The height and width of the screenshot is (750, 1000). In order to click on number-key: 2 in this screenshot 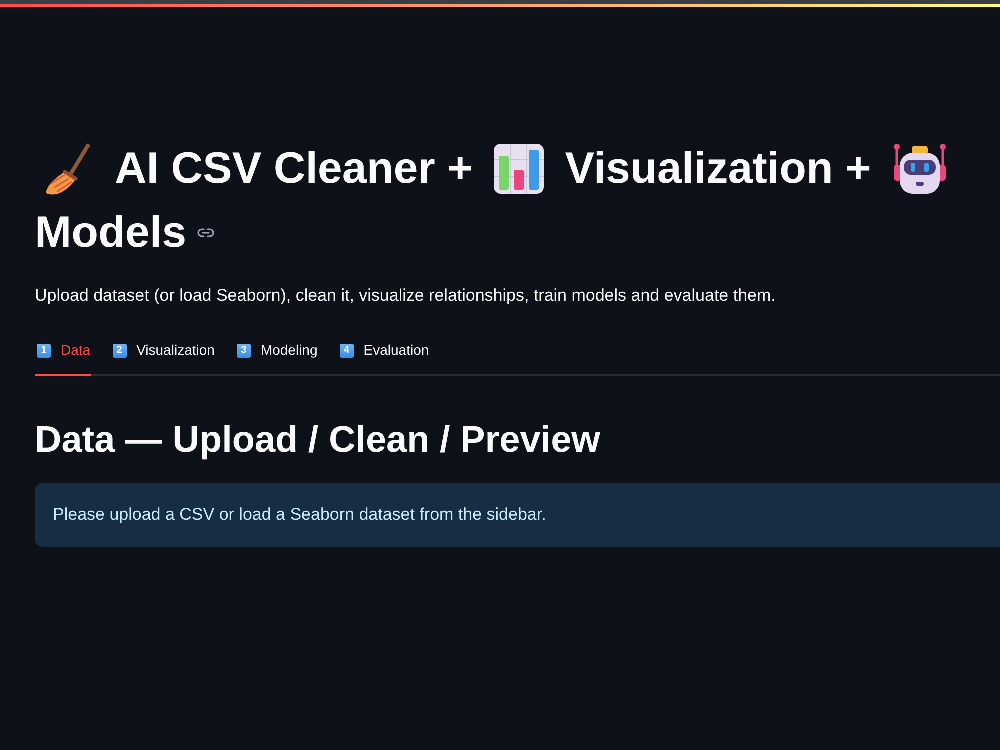, I will do `click(119, 351)`.